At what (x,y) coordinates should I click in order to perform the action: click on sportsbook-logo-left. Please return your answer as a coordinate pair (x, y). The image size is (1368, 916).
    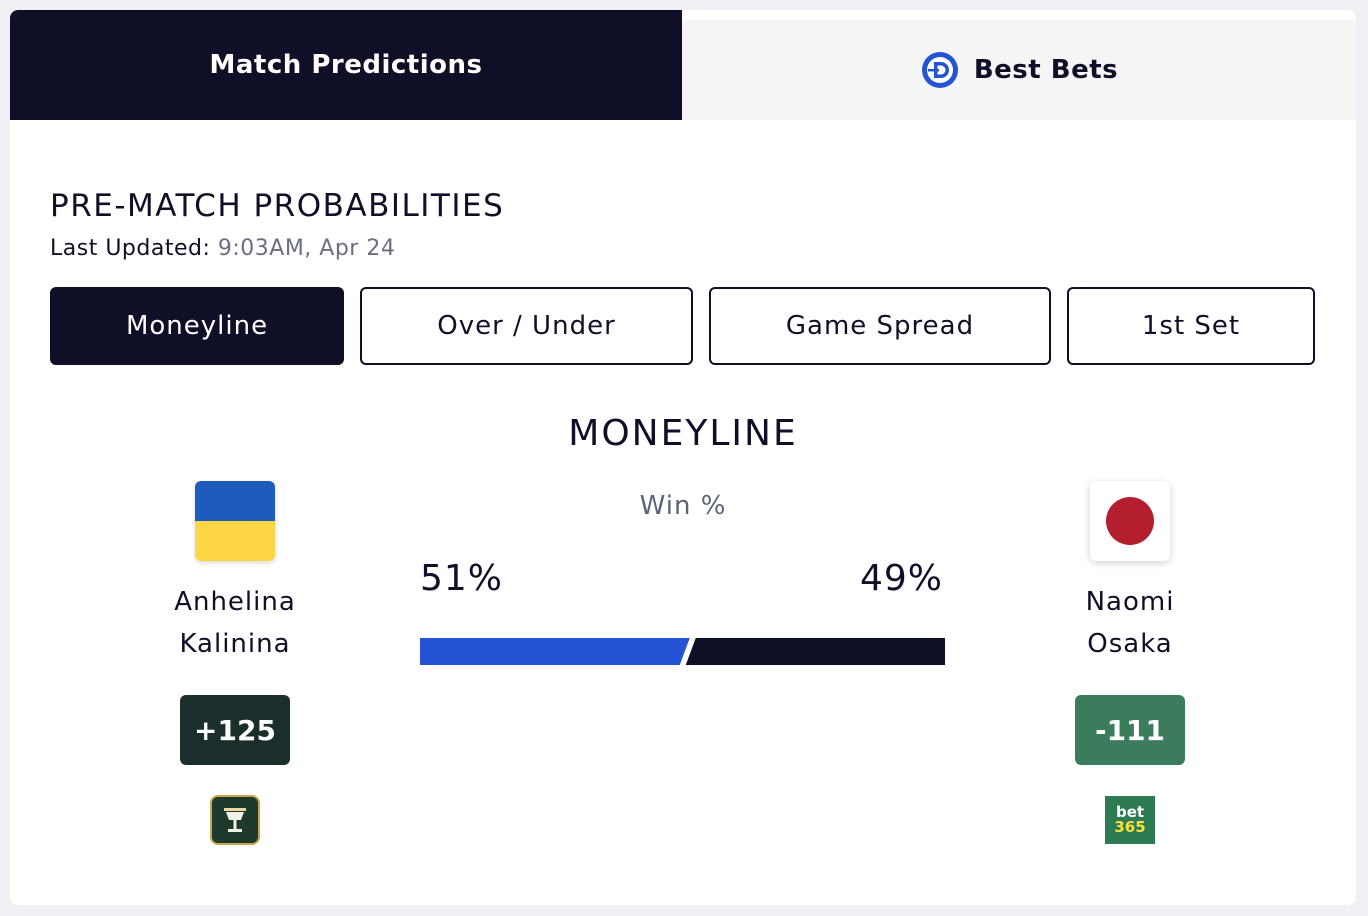
    Looking at the image, I should click on (235, 820).